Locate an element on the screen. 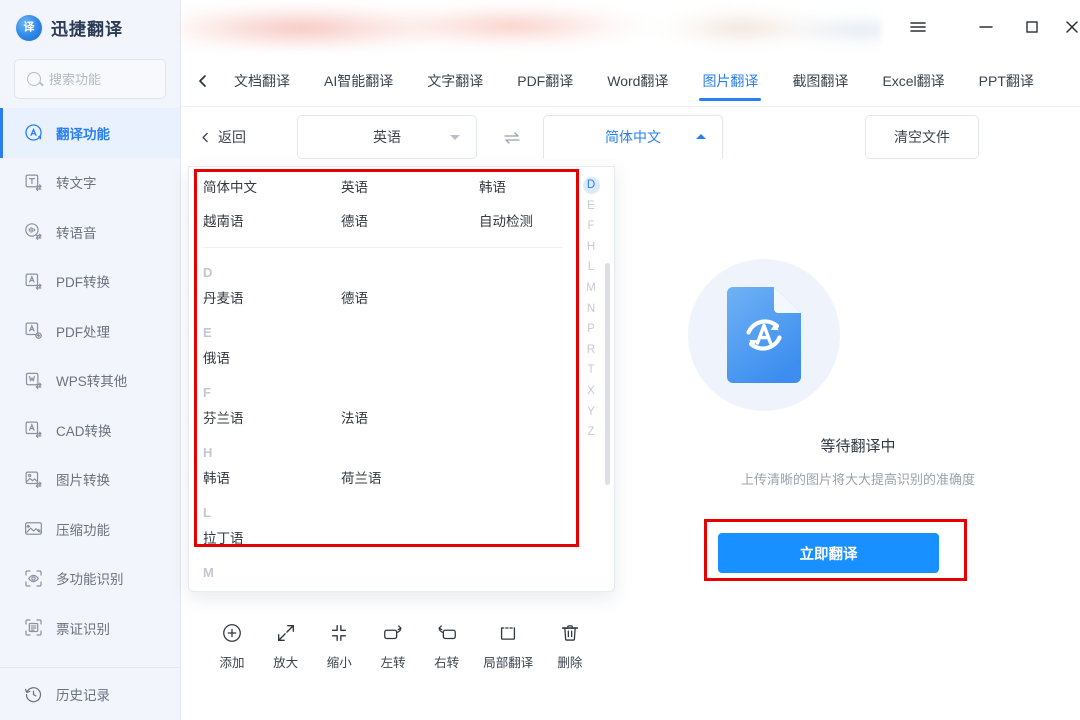 The height and width of the screenshot is (720, 1080). tab-text-translate: 文字翻译 is located at coordinates (455, 80).